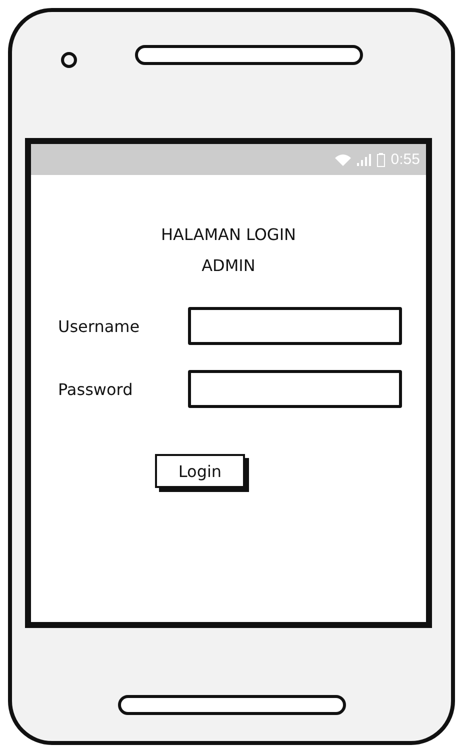 Image resolution: width=463 pixels, height=749 pixels. I want to click on camera-icon, so click(69, 60).